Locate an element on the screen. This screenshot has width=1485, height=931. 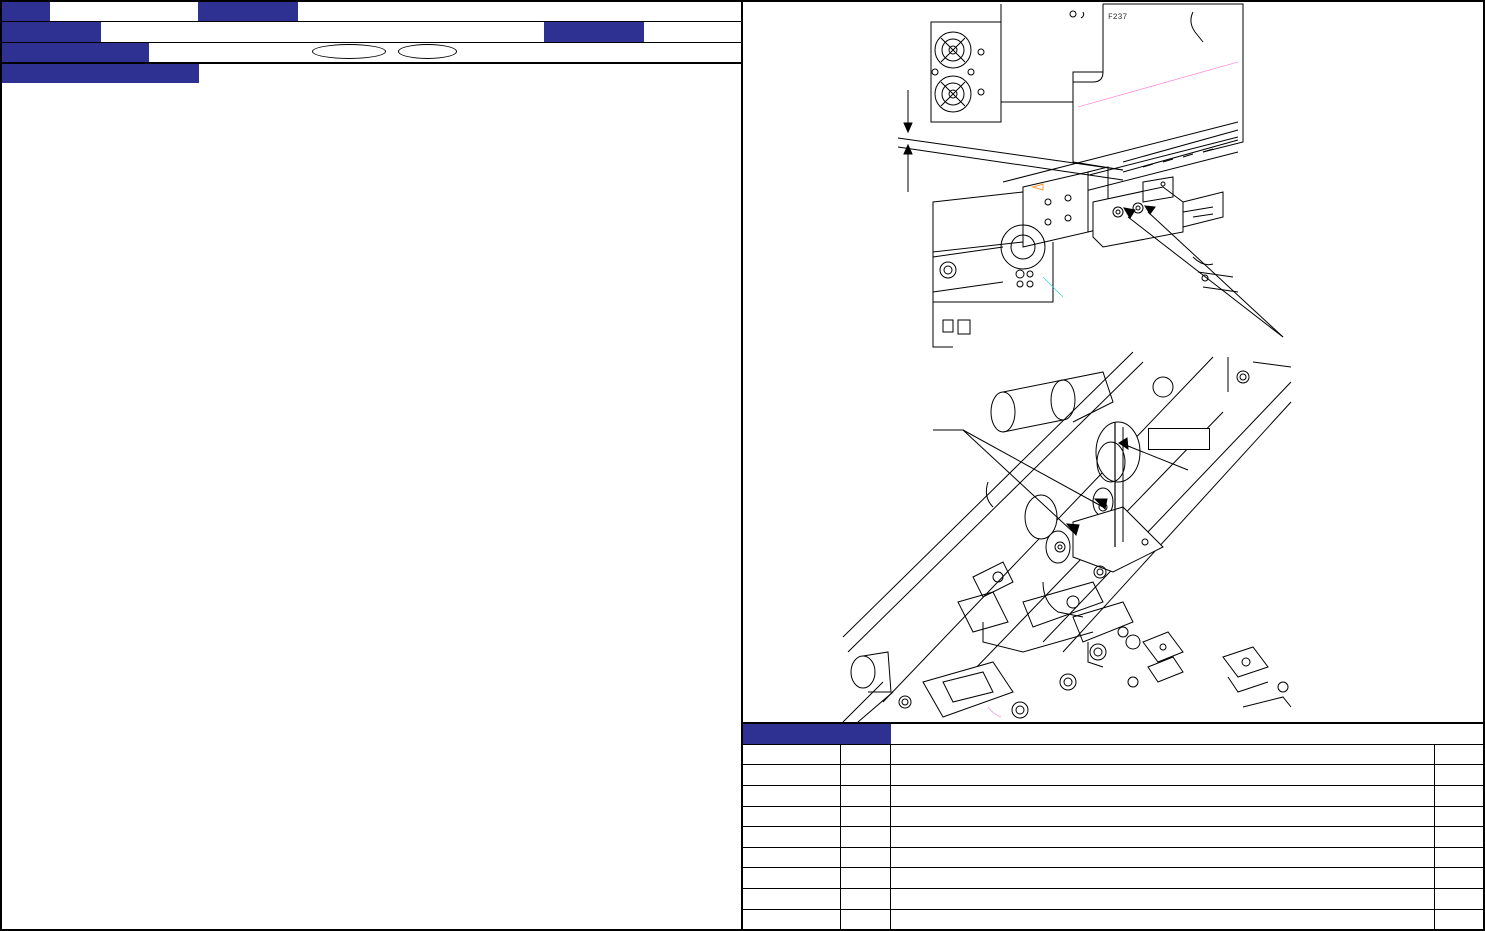
document-header is located at coordinates (371, 32).